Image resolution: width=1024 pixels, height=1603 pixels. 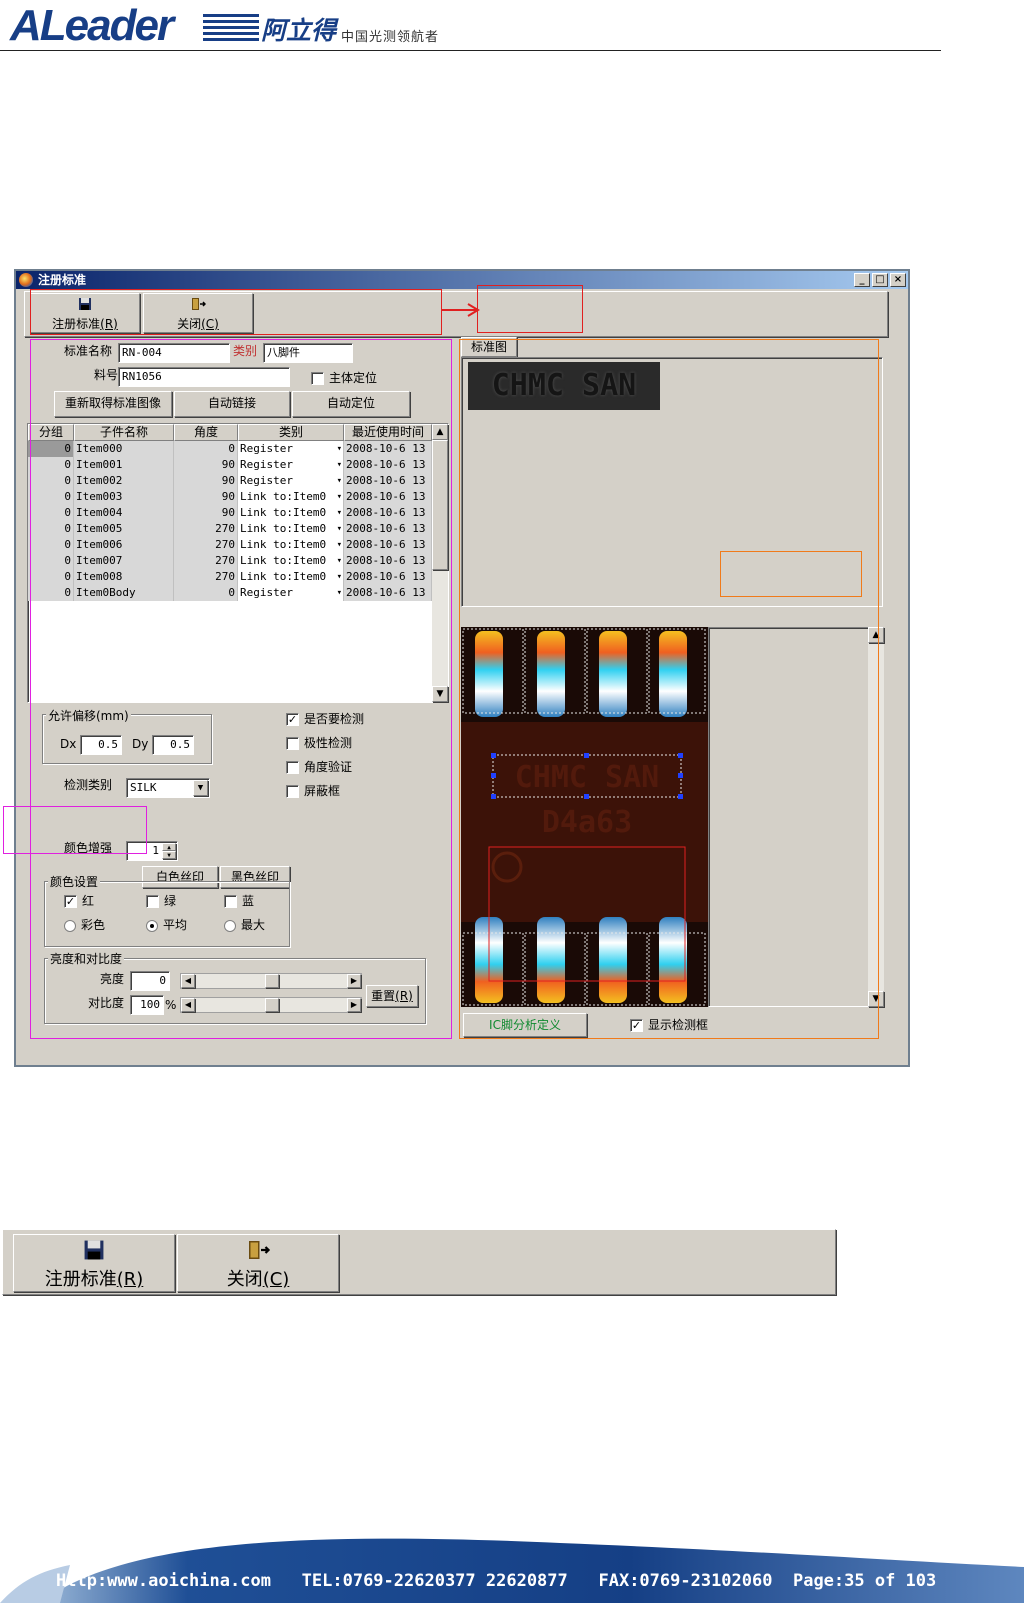 I want to click on brightness-label: 亮度, so click(x=112, y=979).